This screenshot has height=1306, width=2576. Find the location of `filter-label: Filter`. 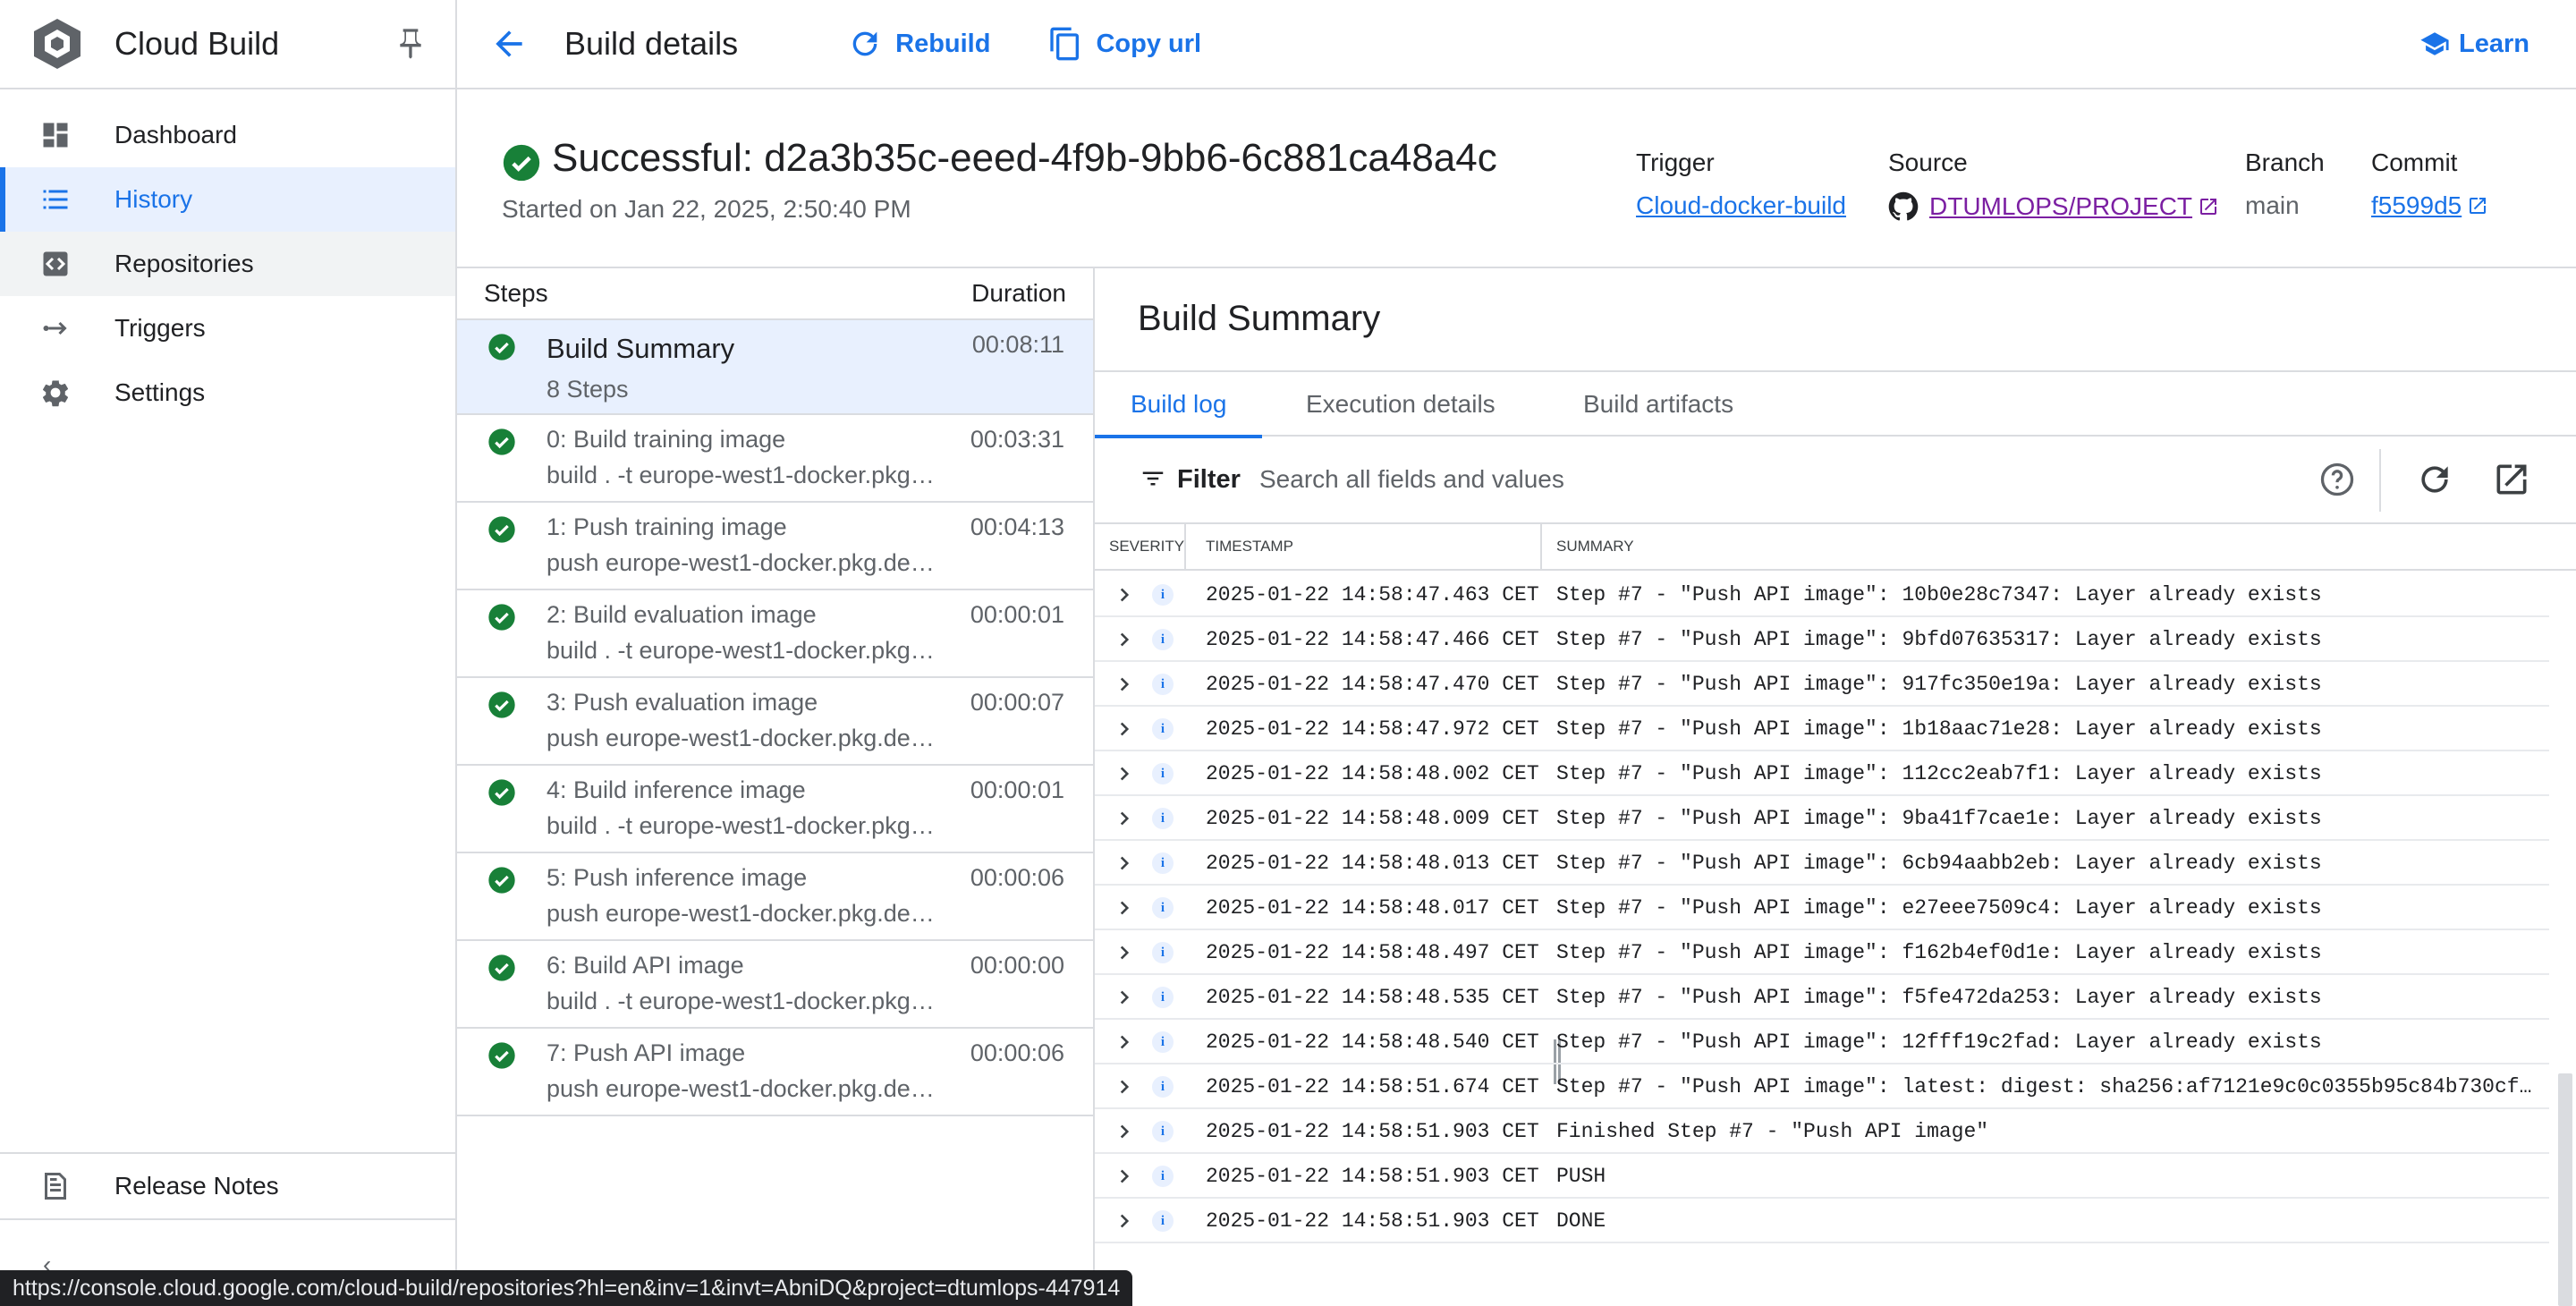

filter-label: Filter is located at coordinates (1209, 480).